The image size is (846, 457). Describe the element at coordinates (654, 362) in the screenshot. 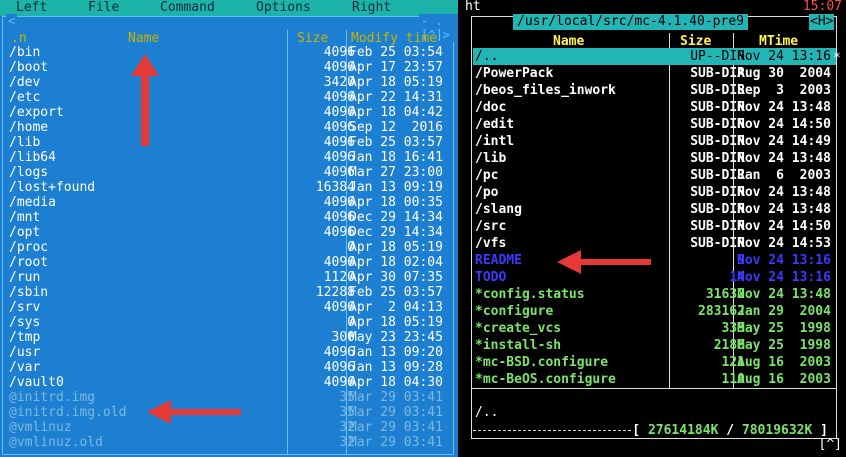

I see `table-row: *mc-BSD.configure 121 Aug 16 2003` at that location.